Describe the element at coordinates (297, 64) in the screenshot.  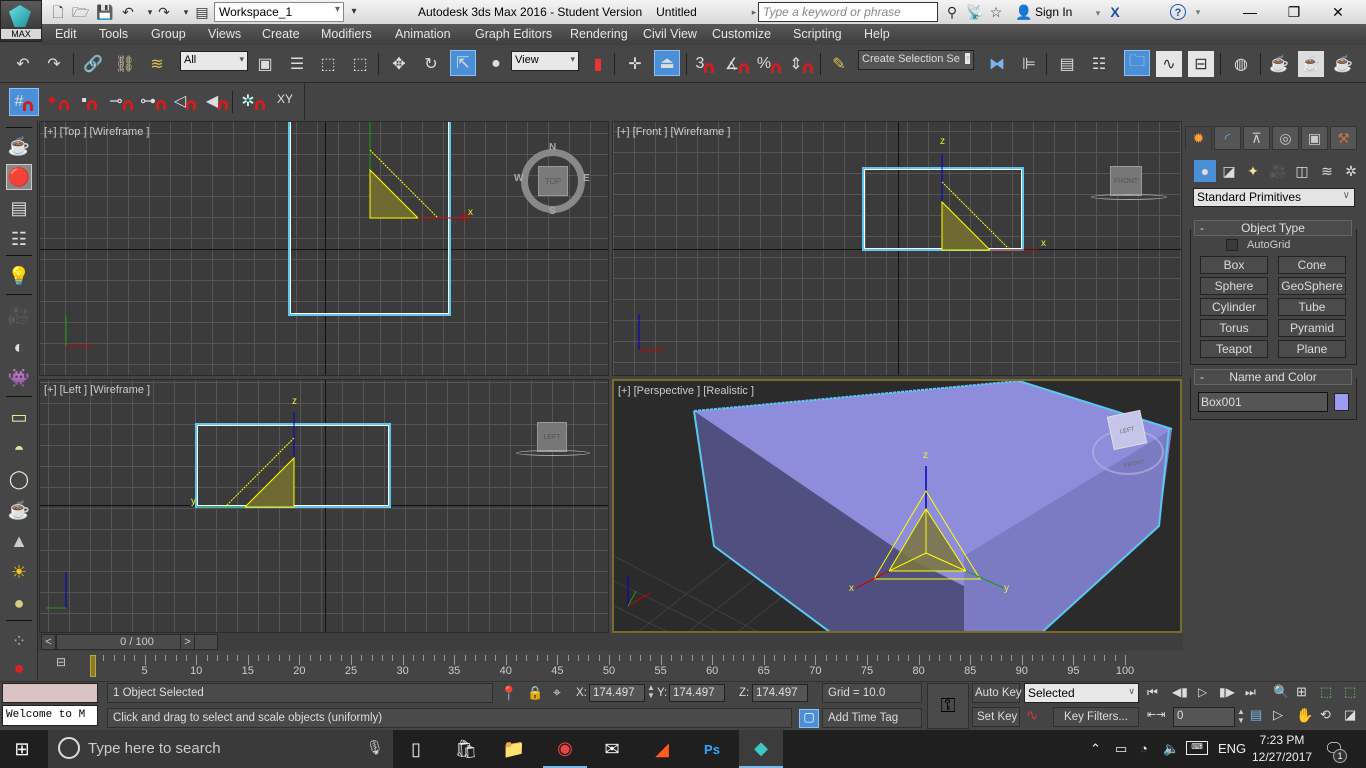
I see `select-by-name-icon: ☰` at that location.